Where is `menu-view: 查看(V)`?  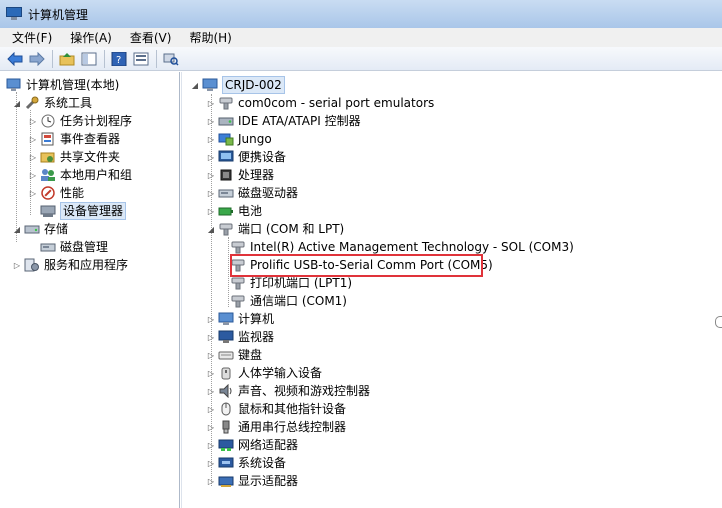 menu-view: 查看(V) is located at coordinates (148, 37).